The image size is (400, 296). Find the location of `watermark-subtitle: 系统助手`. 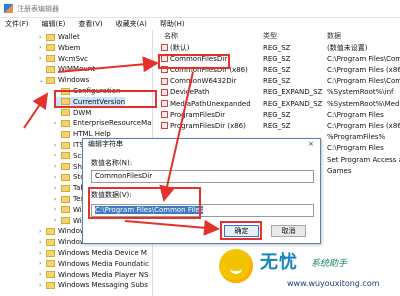

watermark-subtitle: 系统助手 is located at coordinates (329, 264).